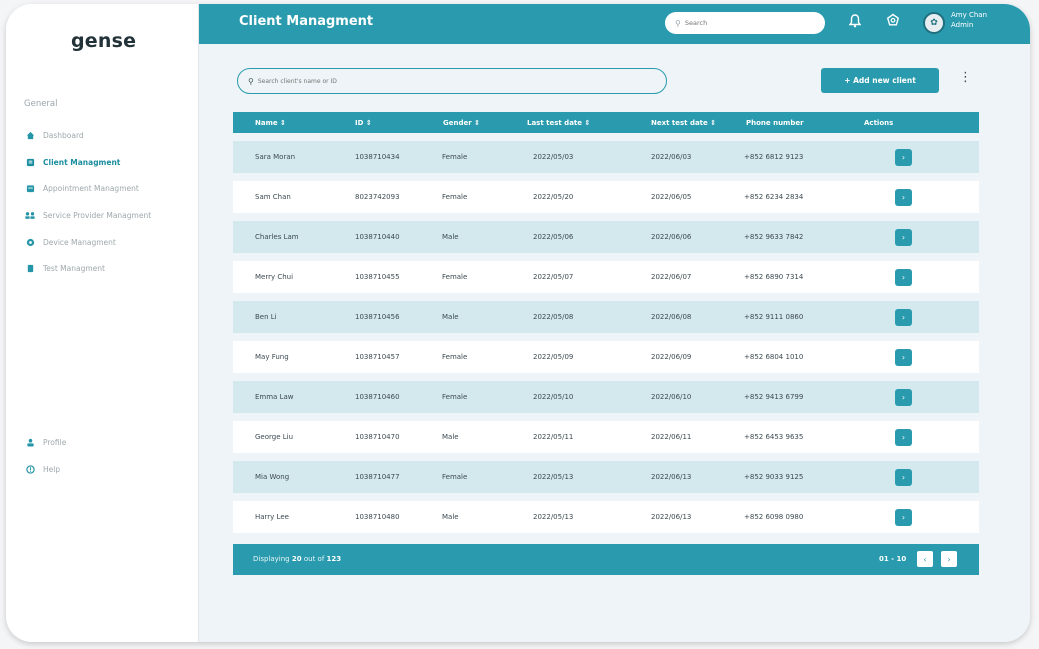  What do you see at coordinates (109, 268) in the screenshot?
I see `sidebar-item-test-managment: Test Managment` at bounding box center [109, 268].